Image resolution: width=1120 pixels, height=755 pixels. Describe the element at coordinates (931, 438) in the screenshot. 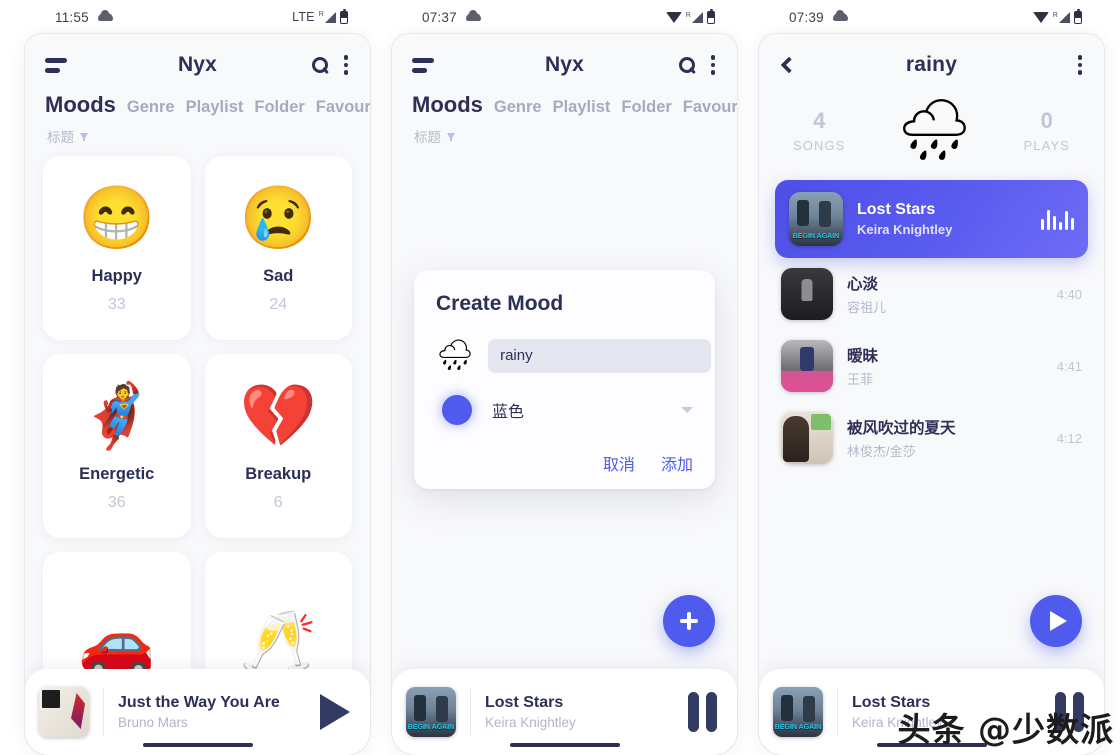

I see `song-row: 被风吹过的夏天 林俊杰/金莎 4:12` at that location.